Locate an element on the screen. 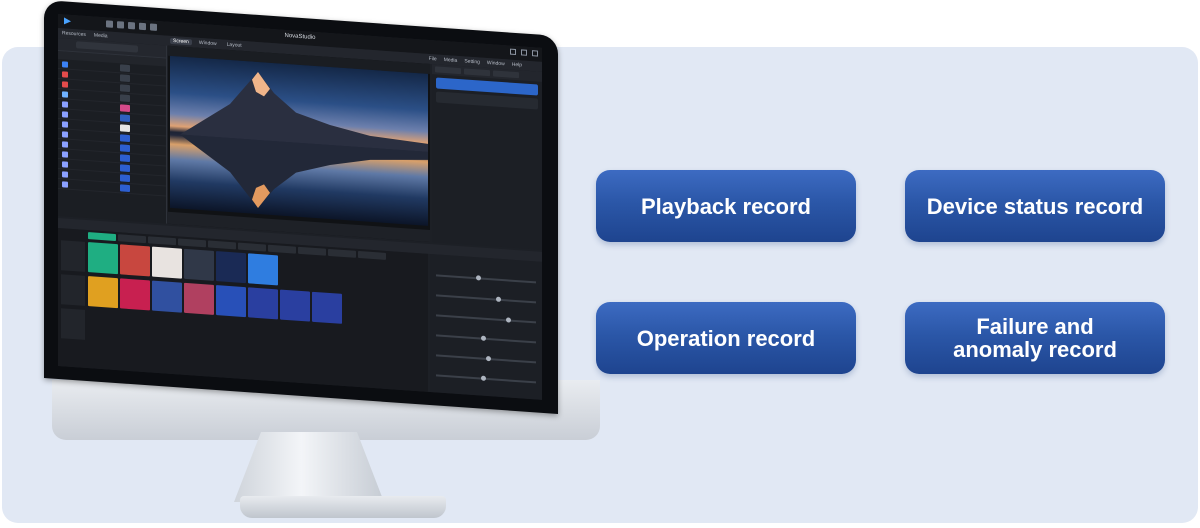 The image size is (1200, 528). gamma-slider is located at coordinates (486, 359).